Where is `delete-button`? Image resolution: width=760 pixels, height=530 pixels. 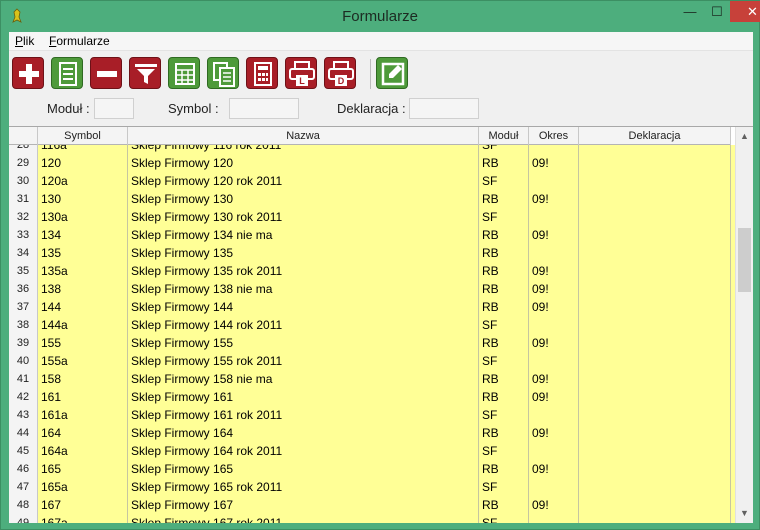 delete-button is located at coordinates (106, 73).